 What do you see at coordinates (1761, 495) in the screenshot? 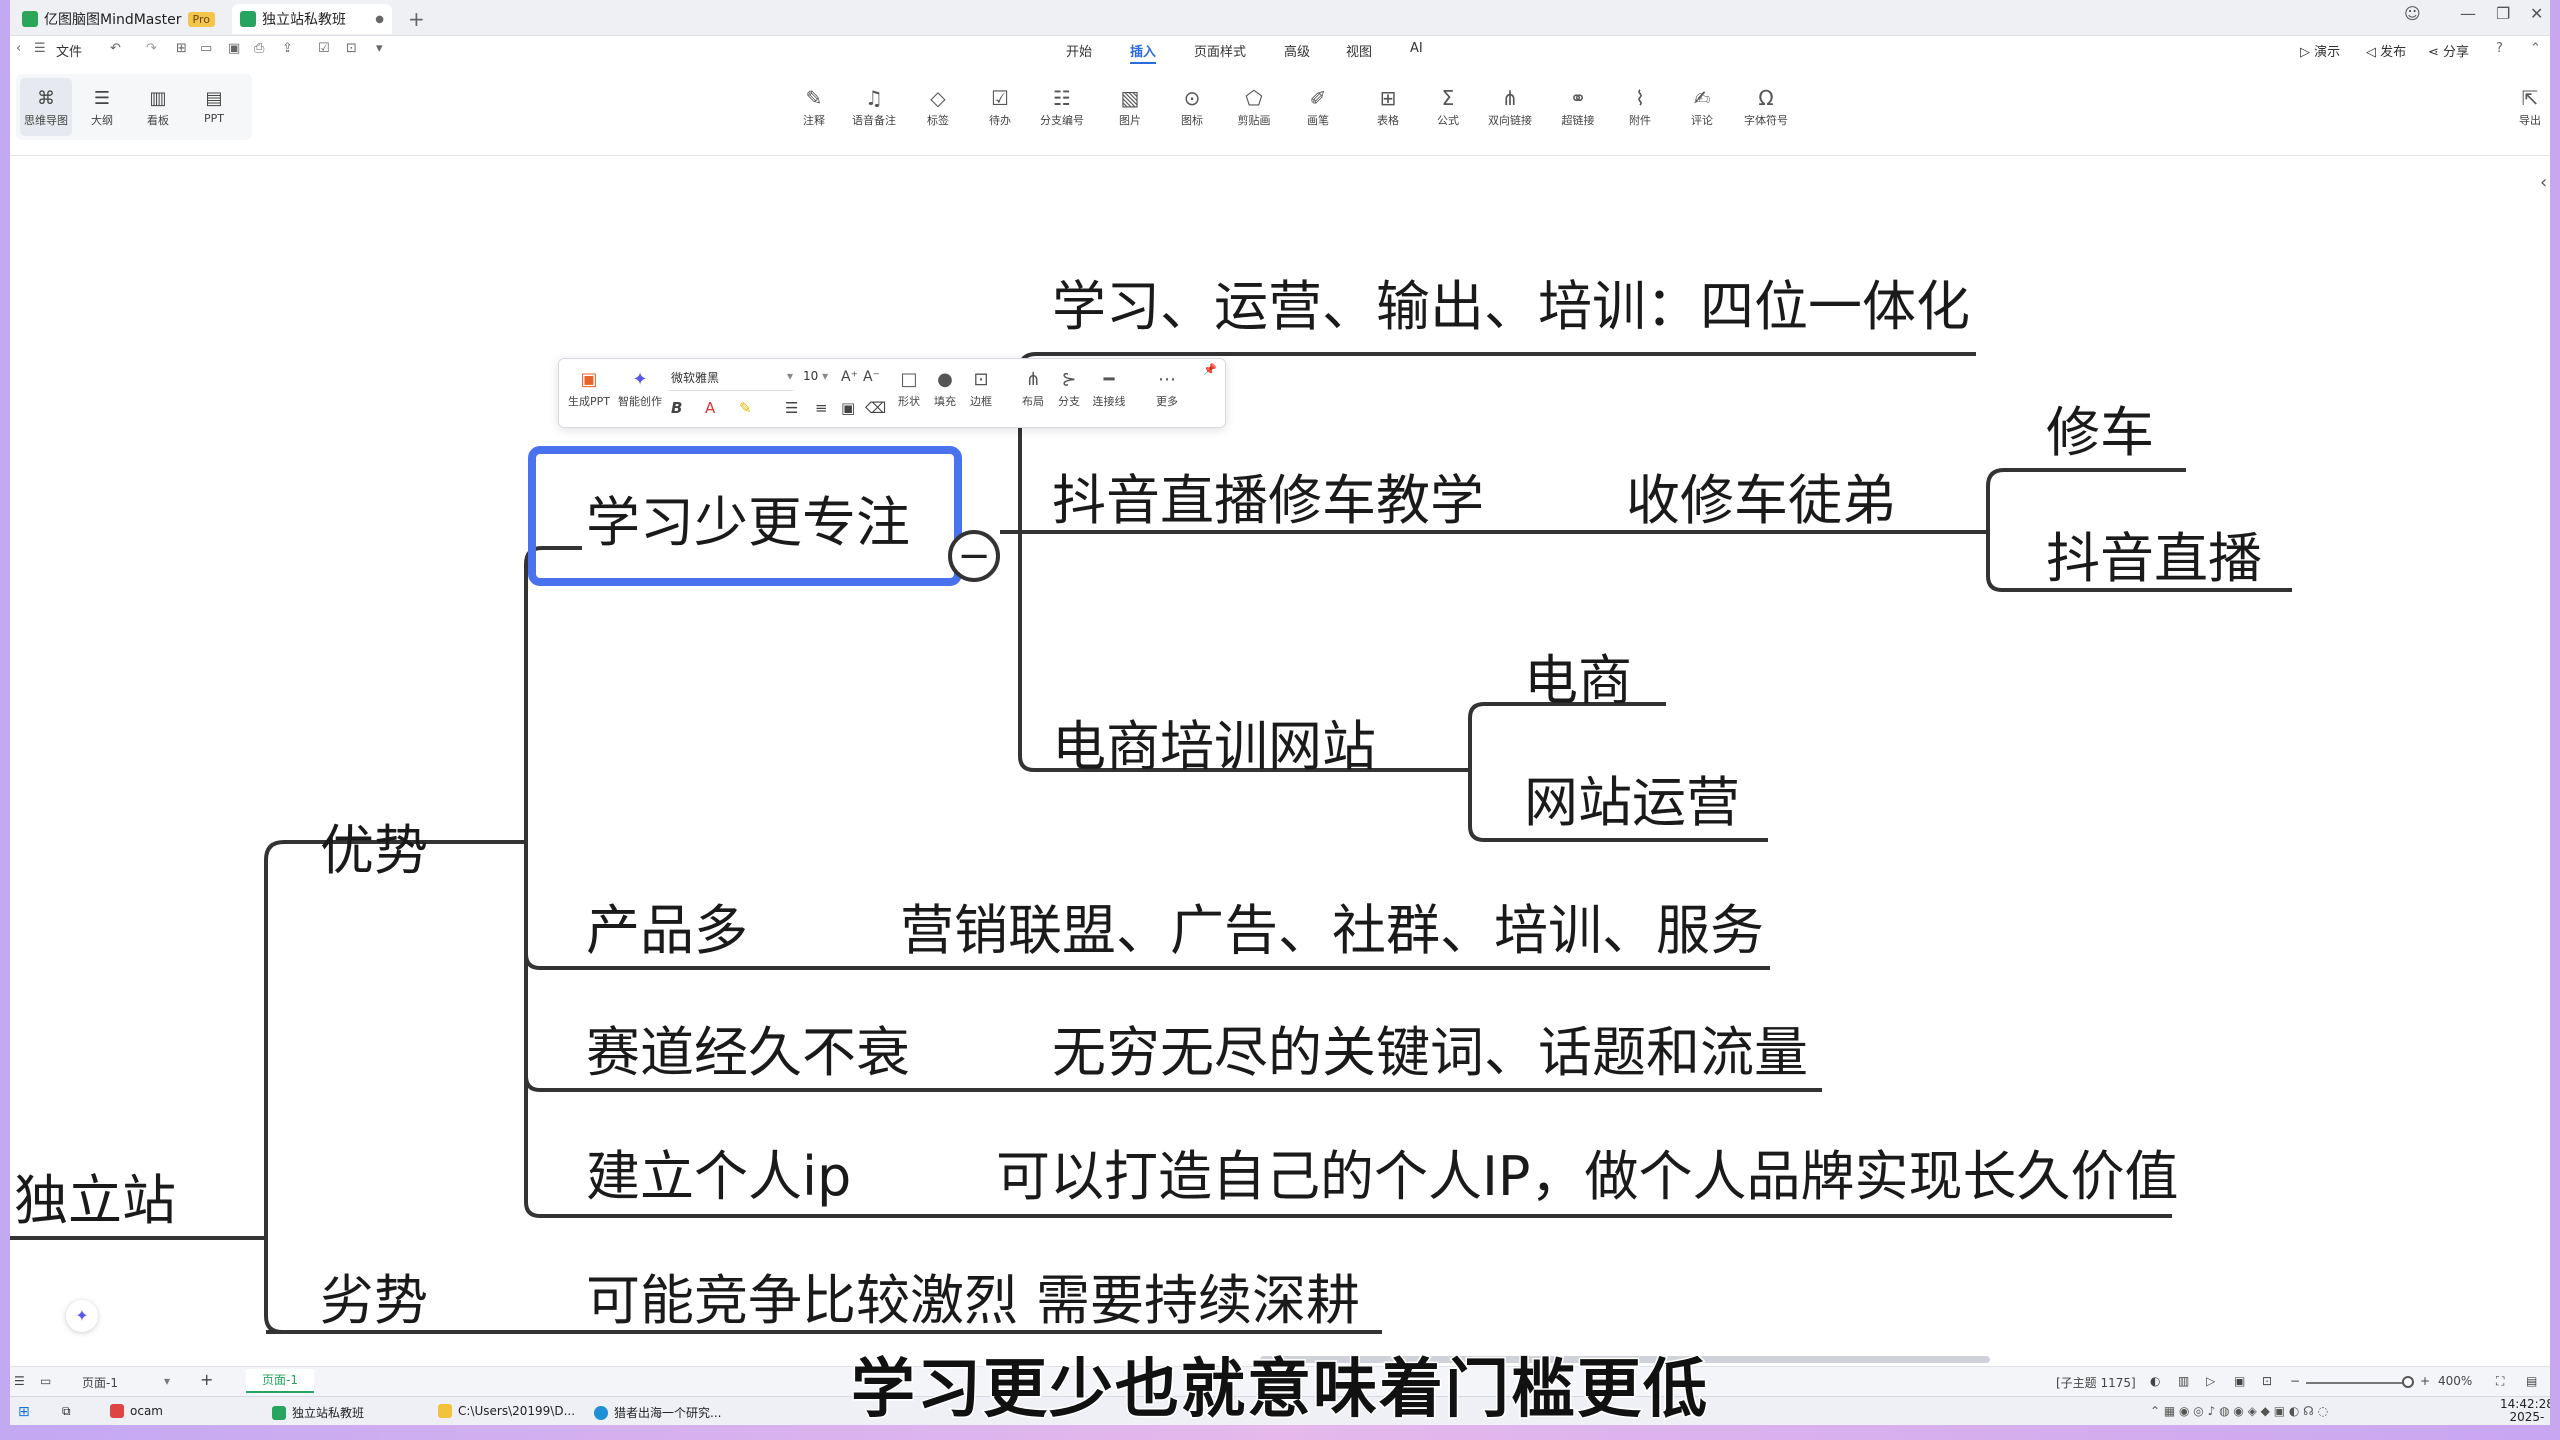
I see `repair-apprentice-node: 收修车徒弟` at bounding box center [1761, 495].